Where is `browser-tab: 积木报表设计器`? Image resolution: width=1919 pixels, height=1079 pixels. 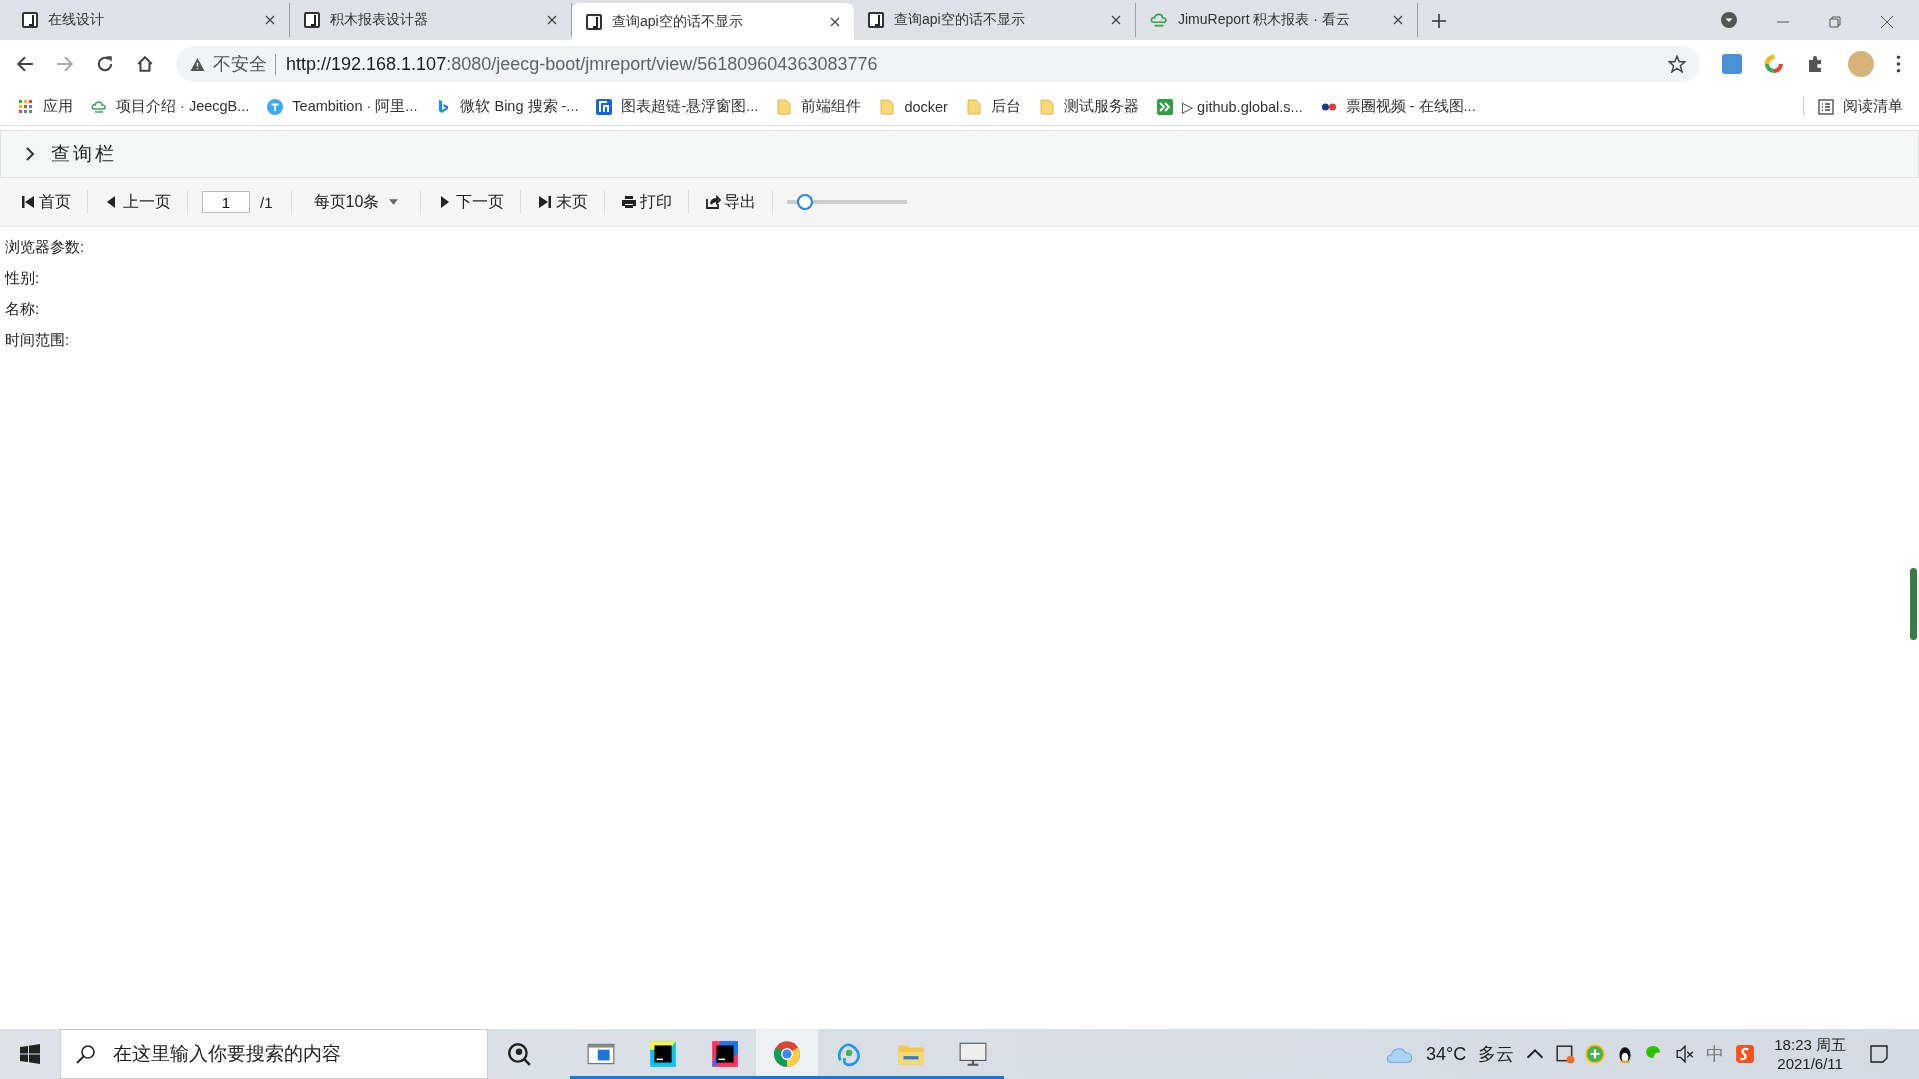
browser-tab: 积木报表设计器 is located at coordinates (431, 20).